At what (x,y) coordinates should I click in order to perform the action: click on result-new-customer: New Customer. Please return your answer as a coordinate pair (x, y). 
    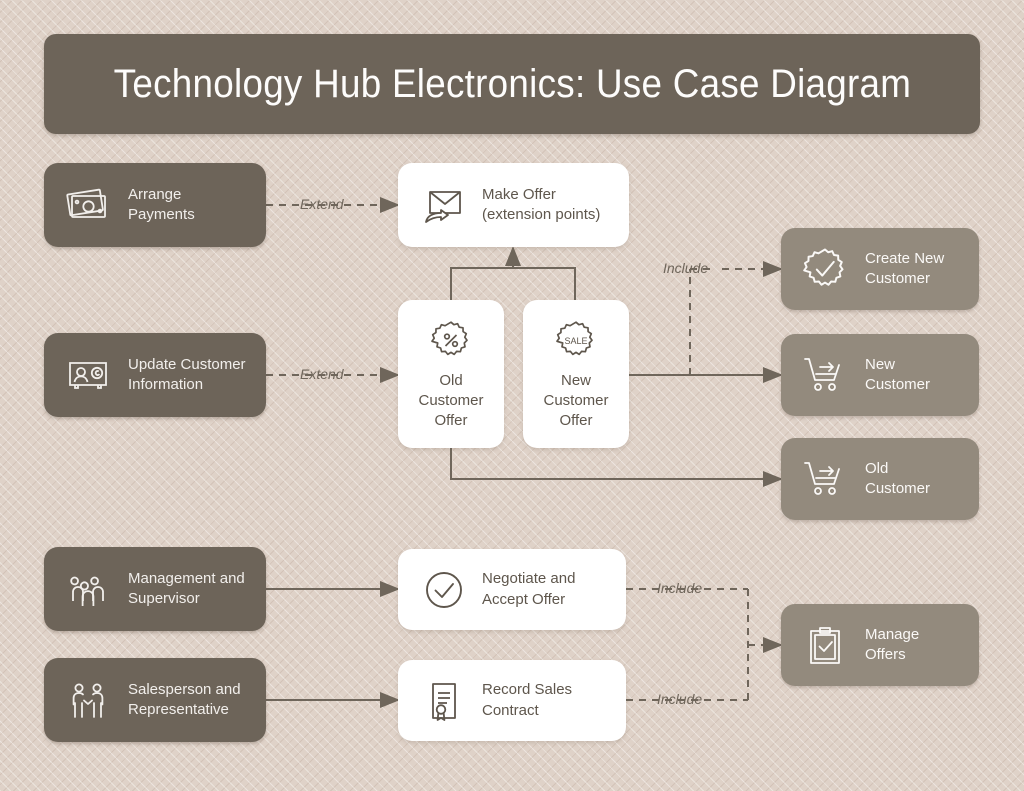
    Looking at the image, I should click on (880, 375).